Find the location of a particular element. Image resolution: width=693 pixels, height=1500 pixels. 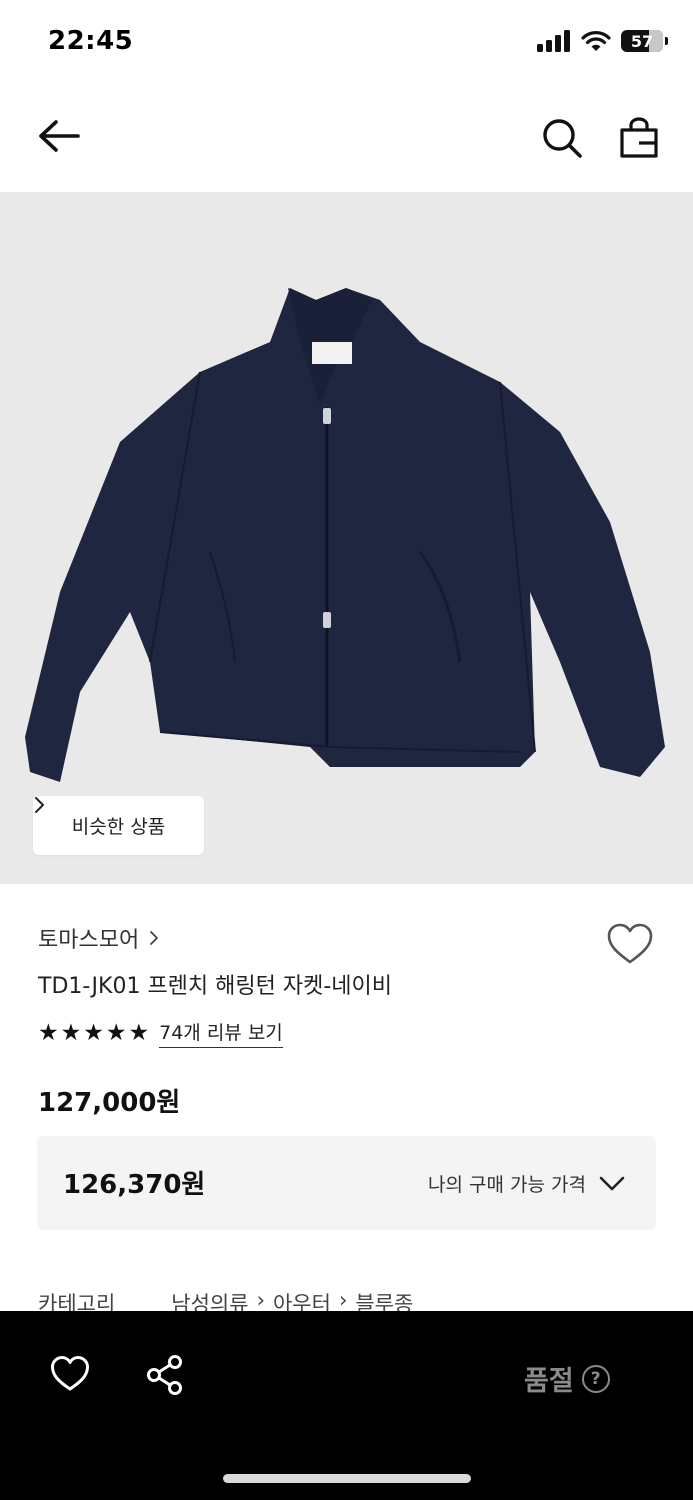

star-rating: ★ ★ ★ ★ ★ is located at coordinates (93, 1033).